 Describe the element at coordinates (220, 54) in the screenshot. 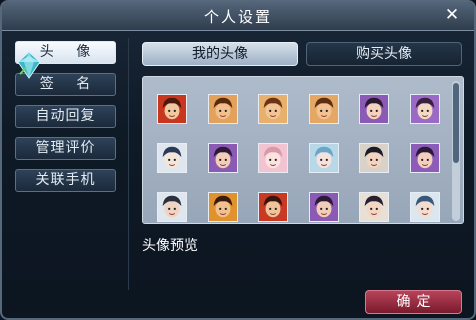

I see `tab-my-avatars: 我的头像` at that location.